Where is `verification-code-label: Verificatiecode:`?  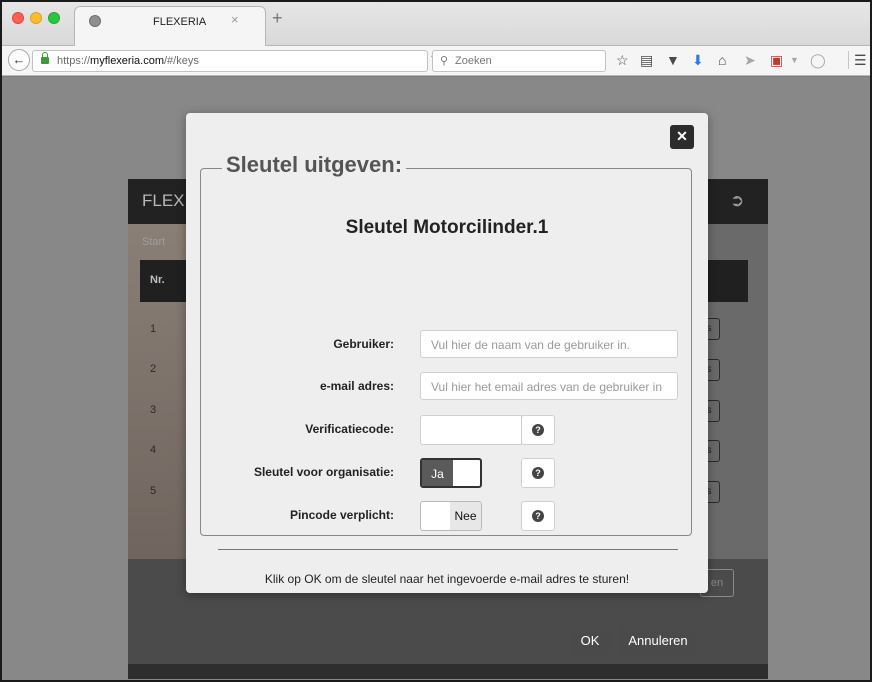
verification-code-label: Verificatiecode: is located at coordinates (349, 429).